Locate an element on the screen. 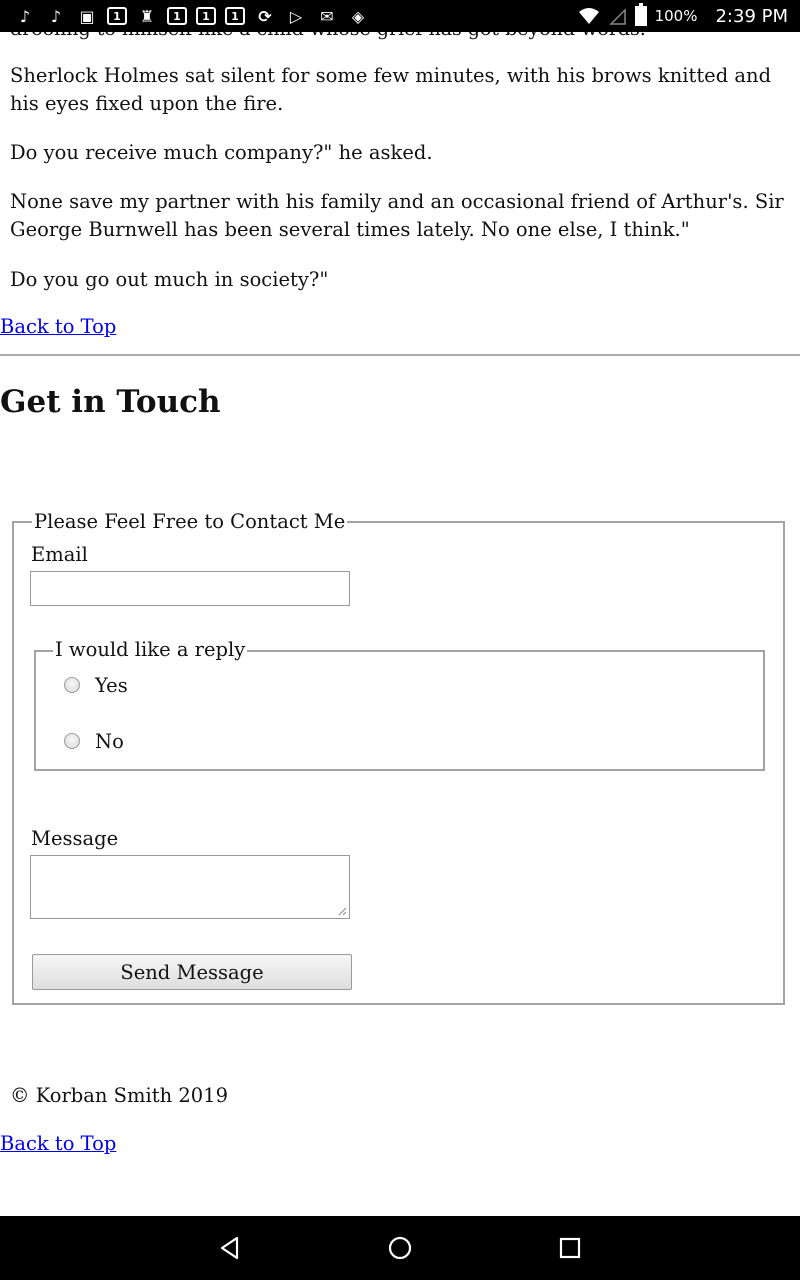  reply-legend: I would like a reply is located at coordinates (150, 650).